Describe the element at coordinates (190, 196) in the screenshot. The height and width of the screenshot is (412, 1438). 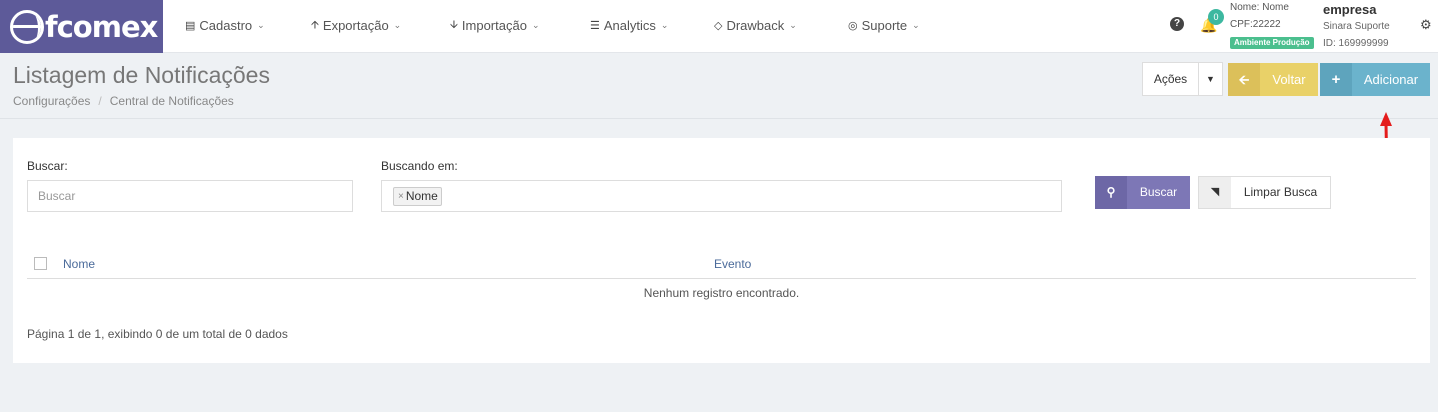
I see `search-input` at that location.